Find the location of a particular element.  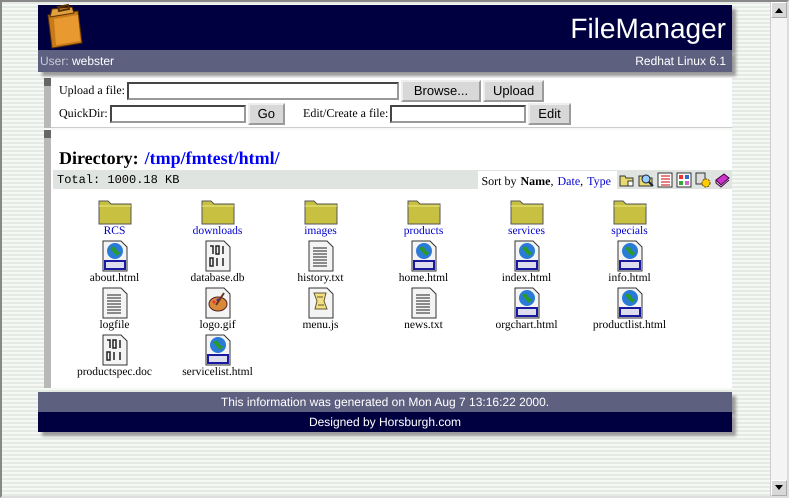

folder-link: RCS is located at coordinates (115, 231).